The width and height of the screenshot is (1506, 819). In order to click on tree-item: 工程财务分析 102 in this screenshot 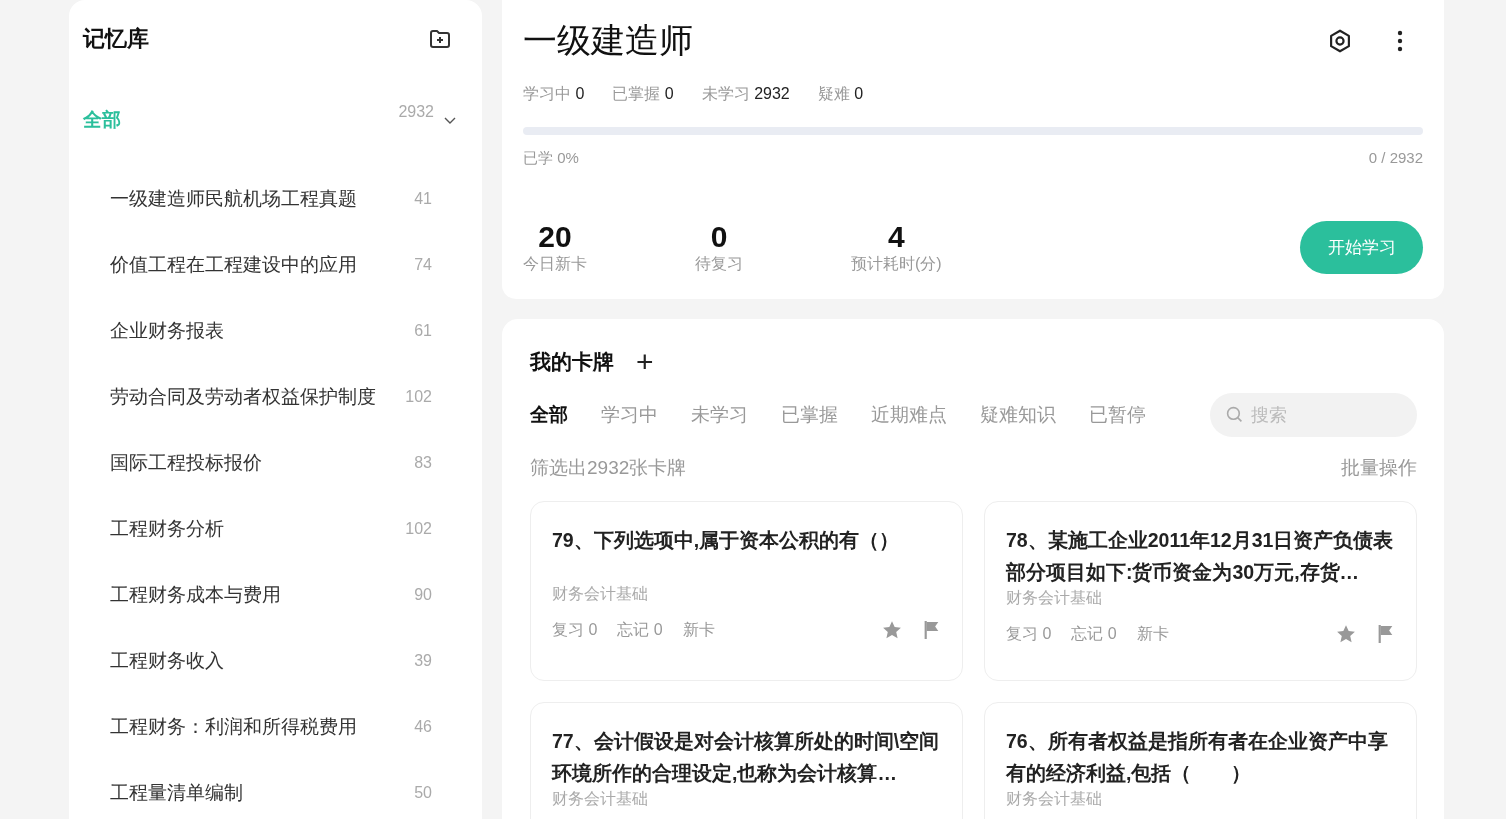, I will do `click(270, 529)`.